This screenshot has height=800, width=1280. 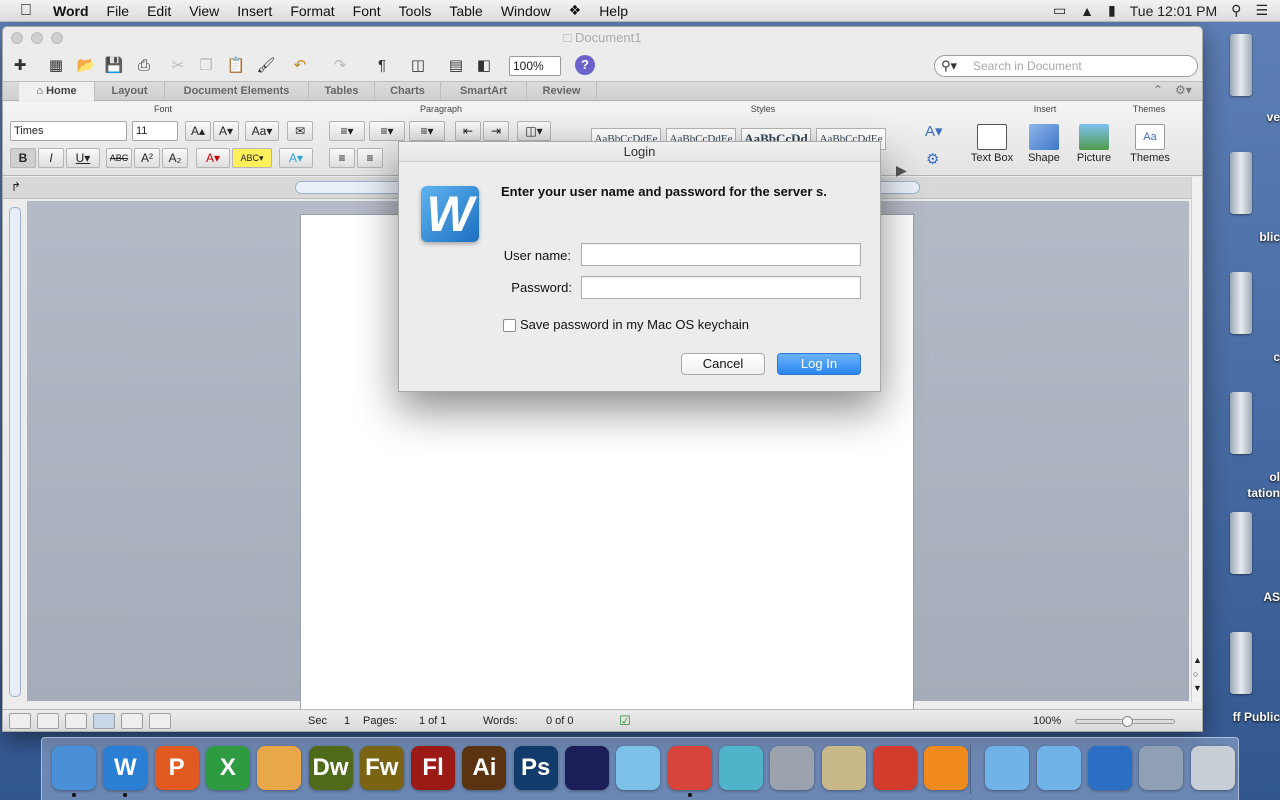 What do you see at coordinates (71, 11) in the screenshot?
I see `menu-app-name: Word` at bounding box center [71, 11].